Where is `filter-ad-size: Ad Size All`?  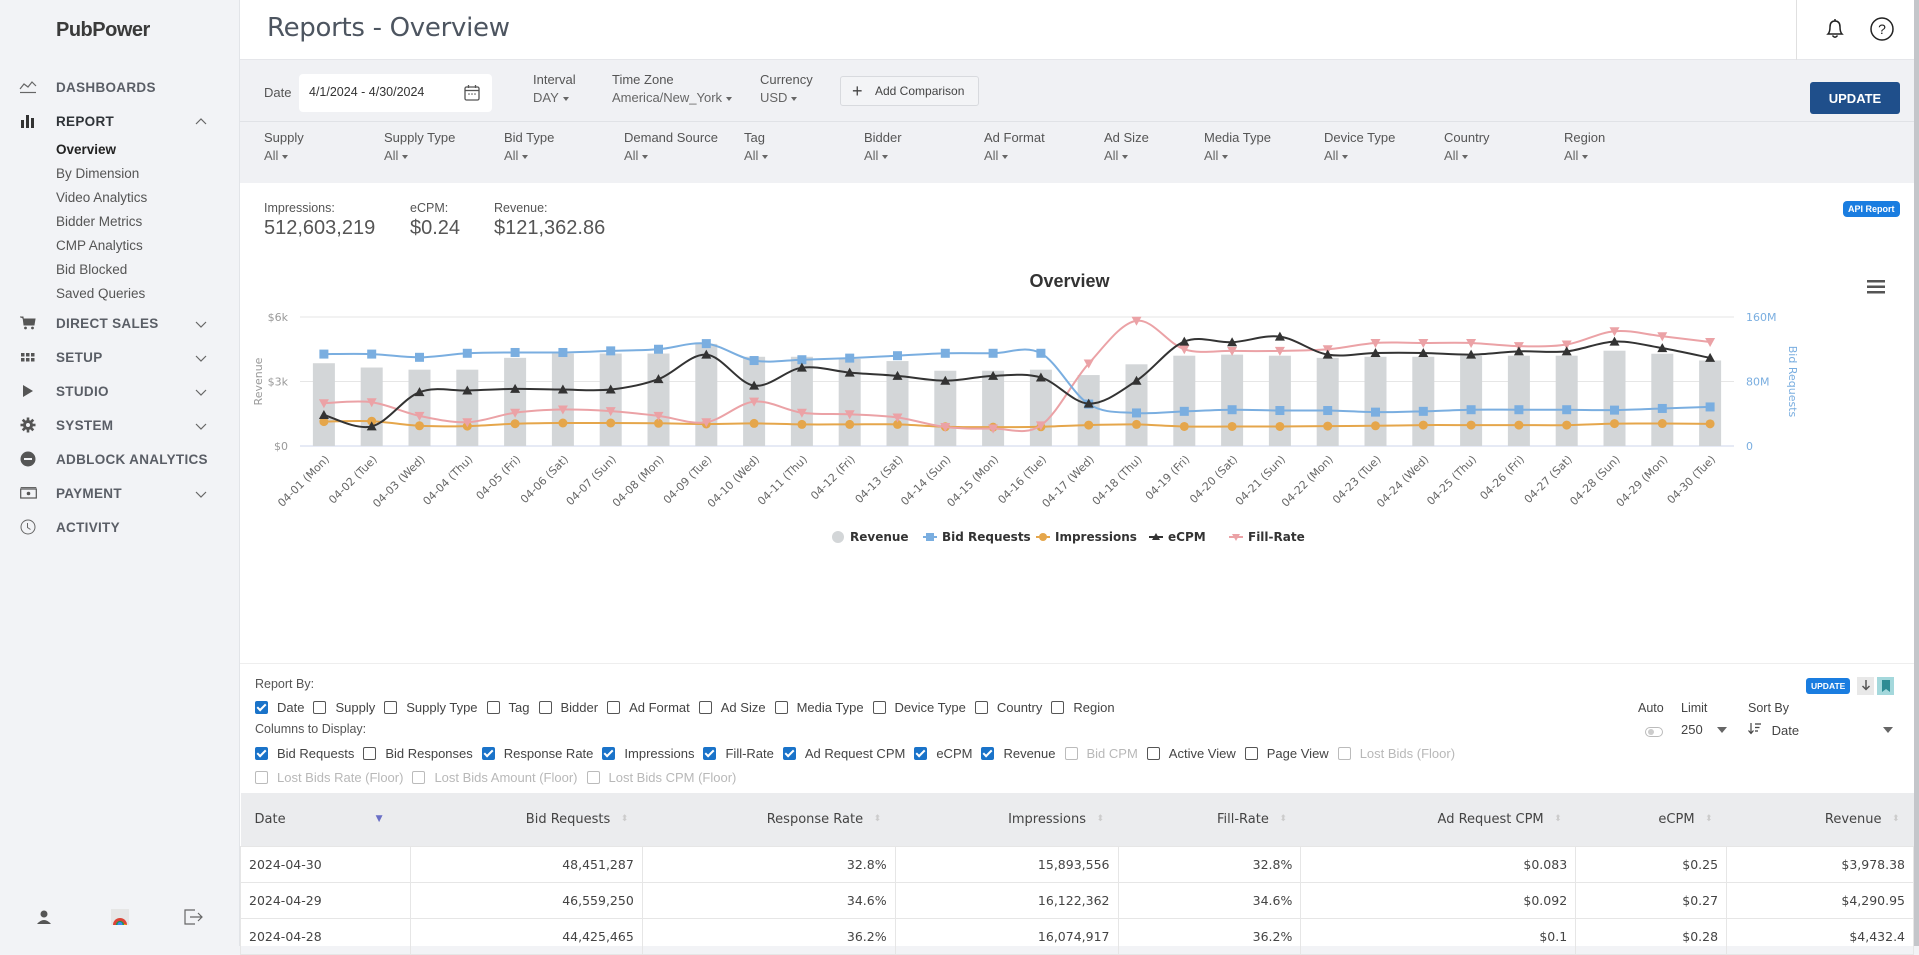 filter-ad-size: Ad Size All is located at coordinates (1126, 146).